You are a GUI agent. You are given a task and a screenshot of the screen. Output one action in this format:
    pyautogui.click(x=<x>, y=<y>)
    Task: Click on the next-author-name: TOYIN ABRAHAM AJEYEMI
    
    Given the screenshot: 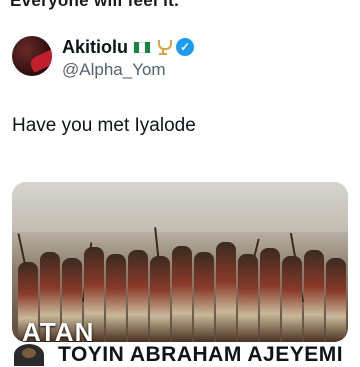 What is the action you would take?
    pyautogui.click(x=200, y=355)
    